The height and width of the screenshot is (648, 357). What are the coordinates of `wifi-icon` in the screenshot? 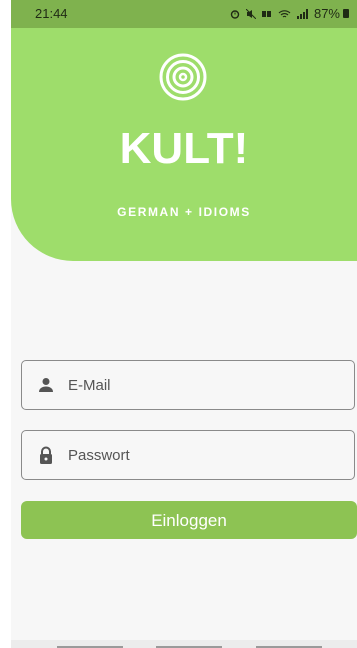 It's located at (284, 13).